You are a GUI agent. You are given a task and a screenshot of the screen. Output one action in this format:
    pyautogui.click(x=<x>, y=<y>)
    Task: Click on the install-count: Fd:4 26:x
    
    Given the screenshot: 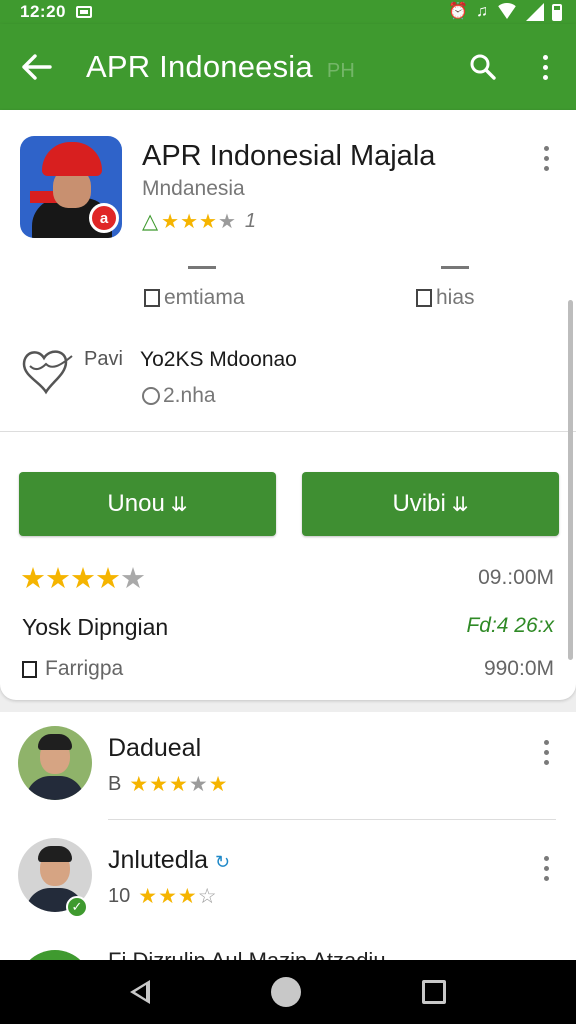 What is the action you would take?
    pyautogui.click(x=510, y=625)
    